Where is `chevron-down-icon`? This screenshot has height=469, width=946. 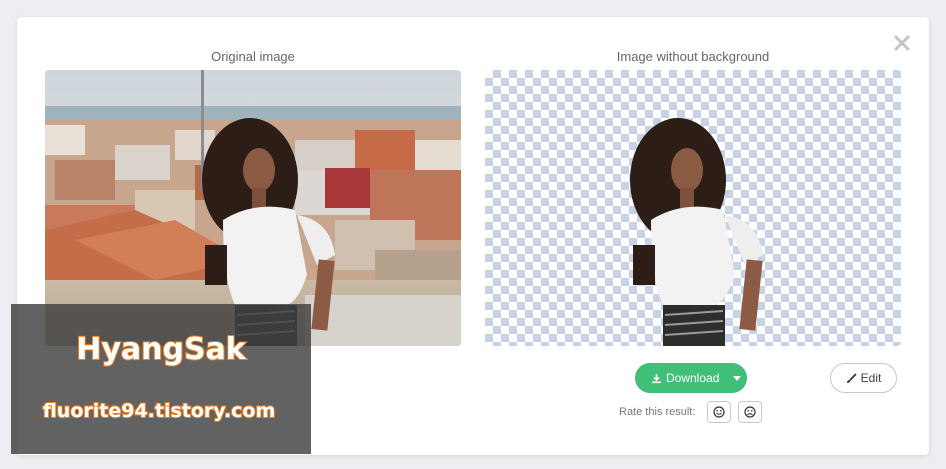
chevron-down-icon is located at coordinates (737, 378).